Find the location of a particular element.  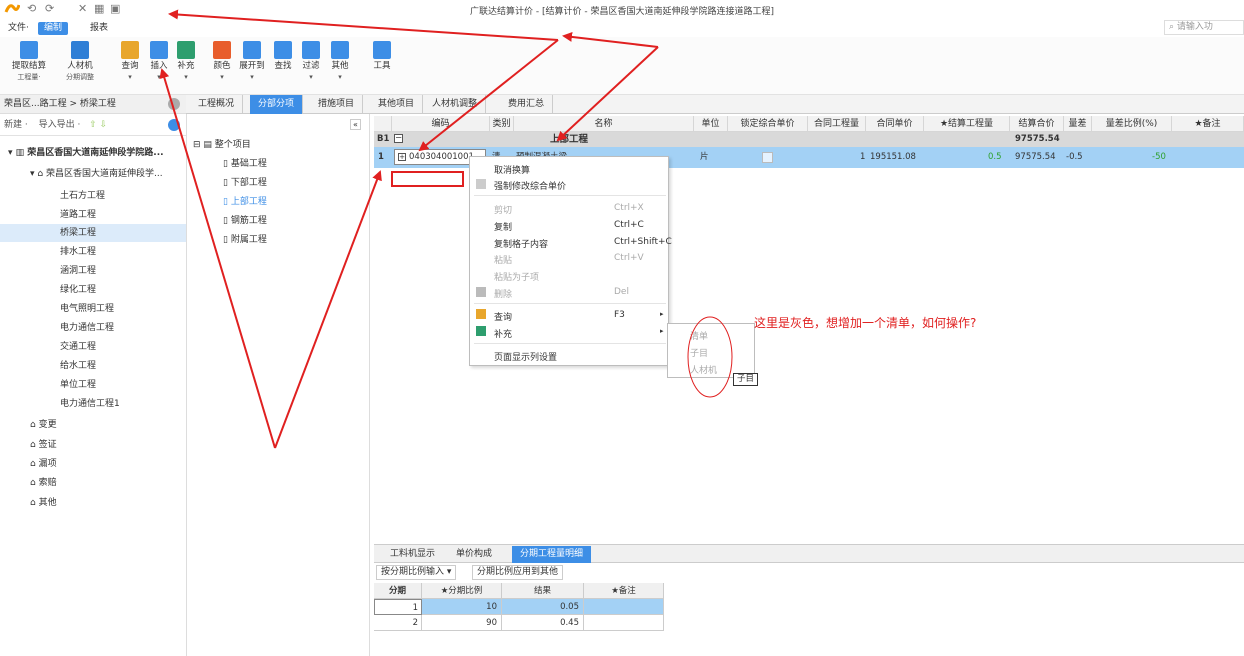

header-lock-price: 锁定综合单价 is located at coordinates (768, 124).